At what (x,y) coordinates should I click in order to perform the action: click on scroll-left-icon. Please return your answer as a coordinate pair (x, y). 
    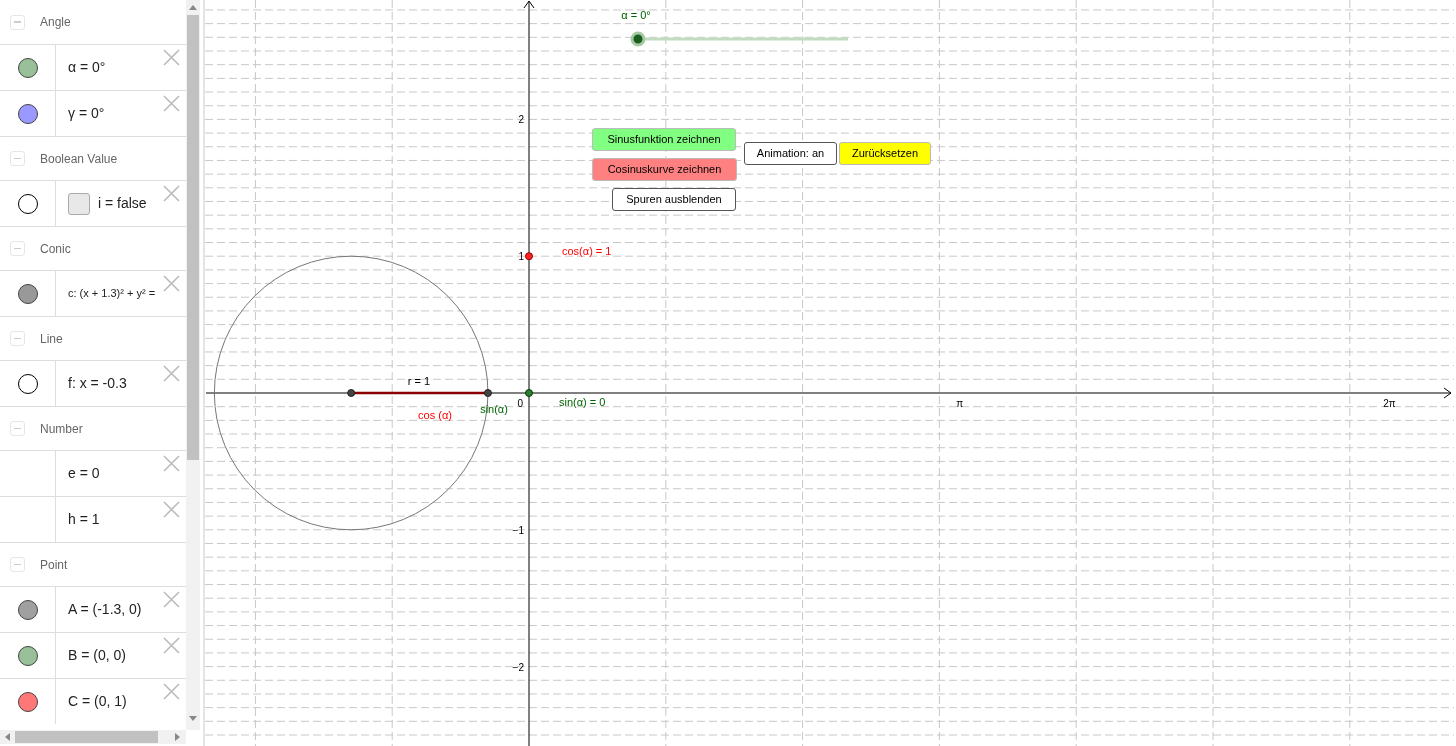
    Looking at the image, I should click on (7, 737).